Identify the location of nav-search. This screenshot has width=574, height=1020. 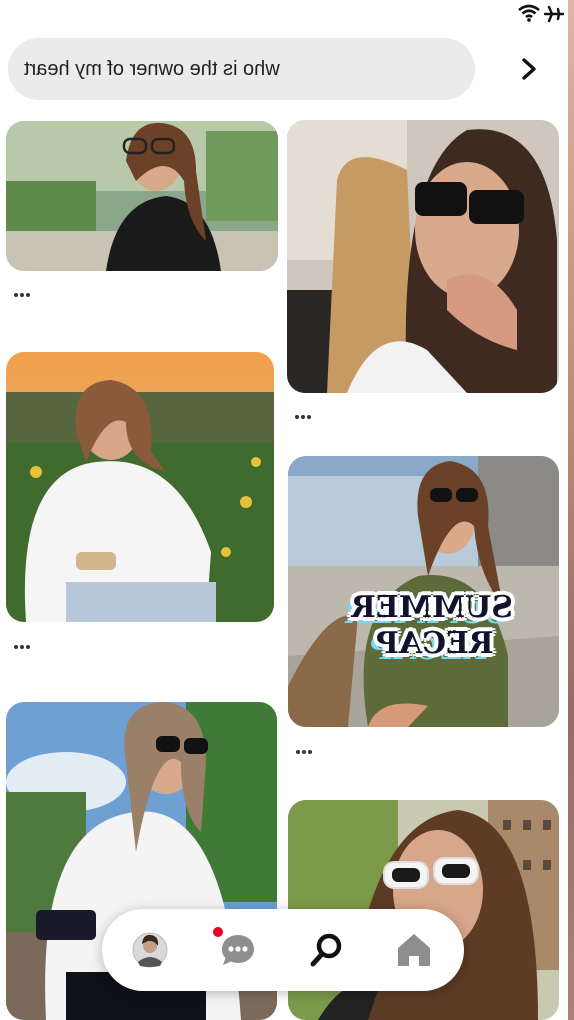
(326, 950).